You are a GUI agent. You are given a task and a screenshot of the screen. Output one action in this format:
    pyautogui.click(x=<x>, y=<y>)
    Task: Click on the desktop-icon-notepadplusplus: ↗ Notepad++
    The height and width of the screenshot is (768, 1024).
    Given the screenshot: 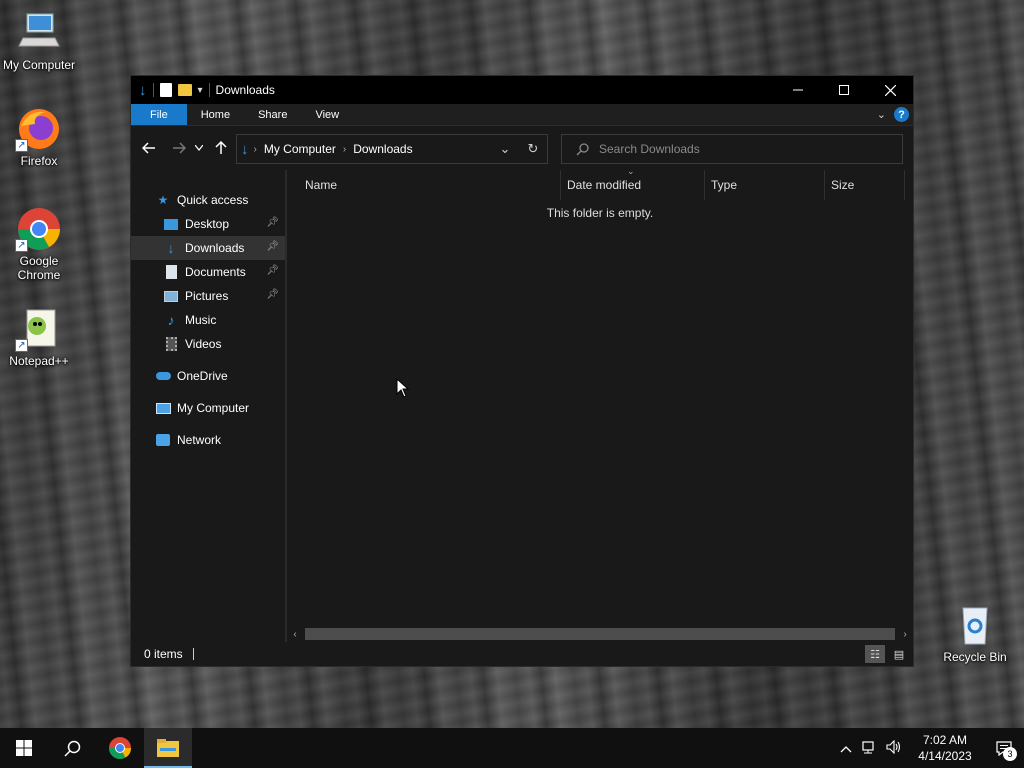 What is the action you would take?
    pyautogui.click(x=39, y=337)
    